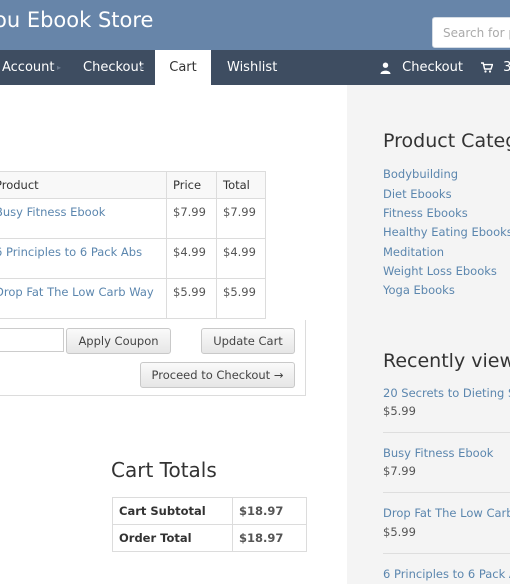 This screenshot has width=510, height=584. I want to click on order-total-label: Order Total, so click(172, 538).